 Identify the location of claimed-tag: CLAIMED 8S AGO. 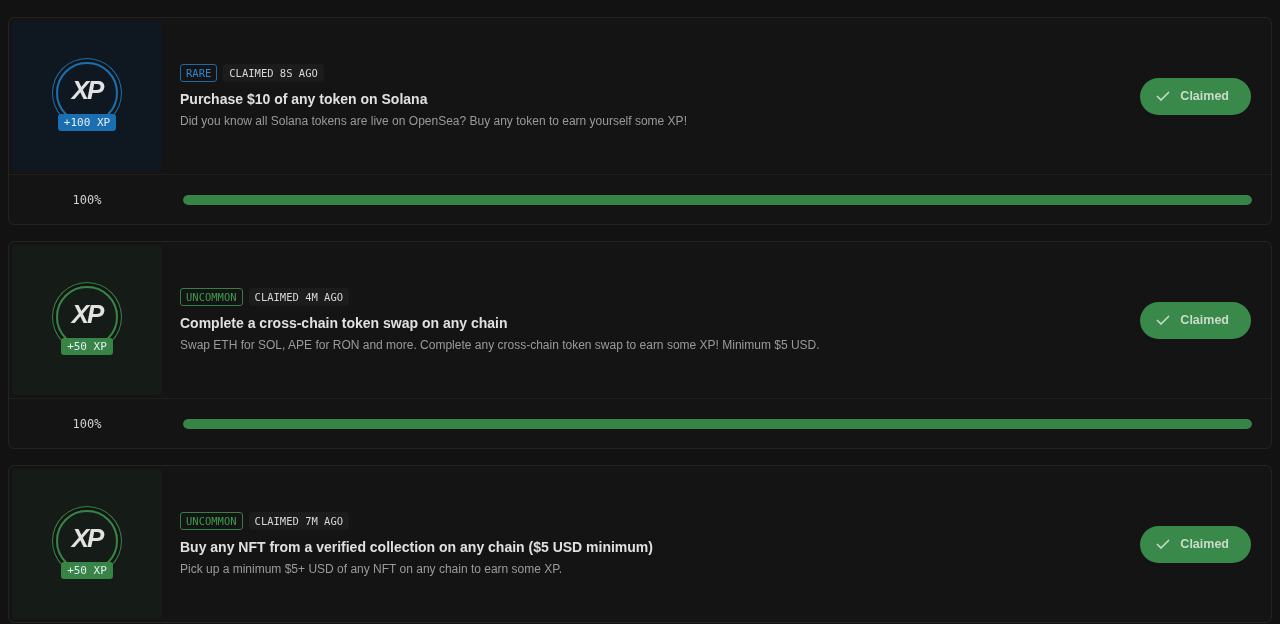
(273, 73).